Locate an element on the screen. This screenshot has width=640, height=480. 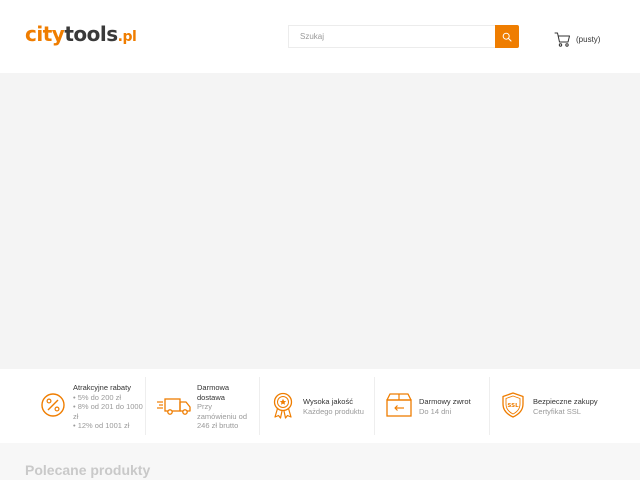
feature-line: Przy is located at coordinates (204, 407).